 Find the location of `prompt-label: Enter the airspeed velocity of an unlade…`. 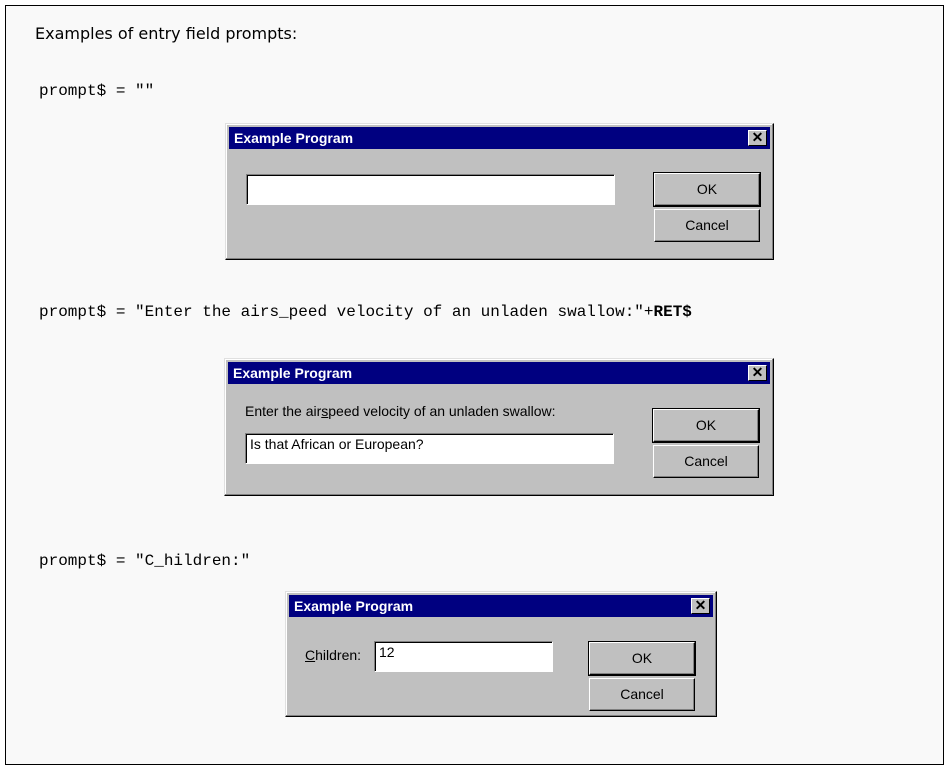

prompt-label: Enter the airspeed velocity of an unlade… is located at coordinates (400, 411).